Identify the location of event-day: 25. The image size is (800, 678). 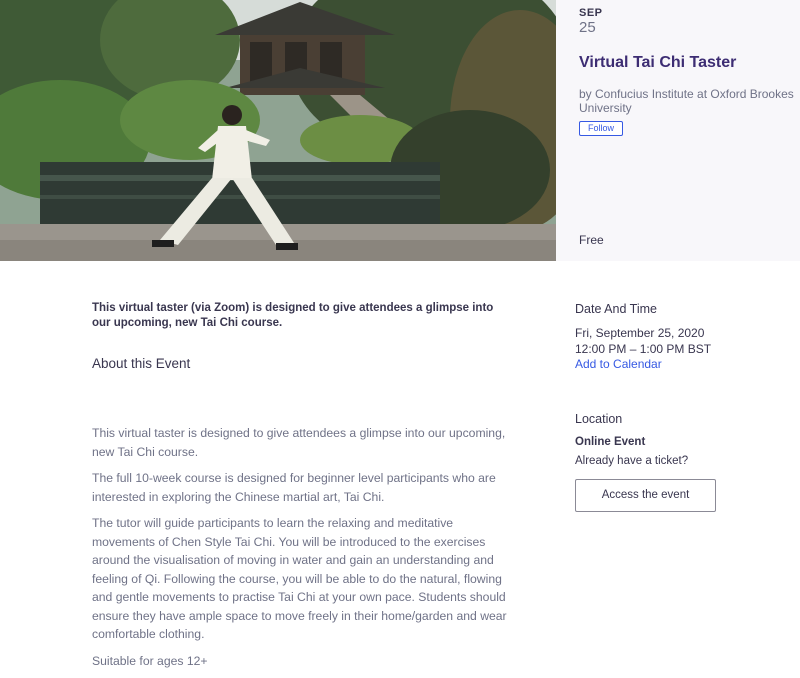
(587, 27).